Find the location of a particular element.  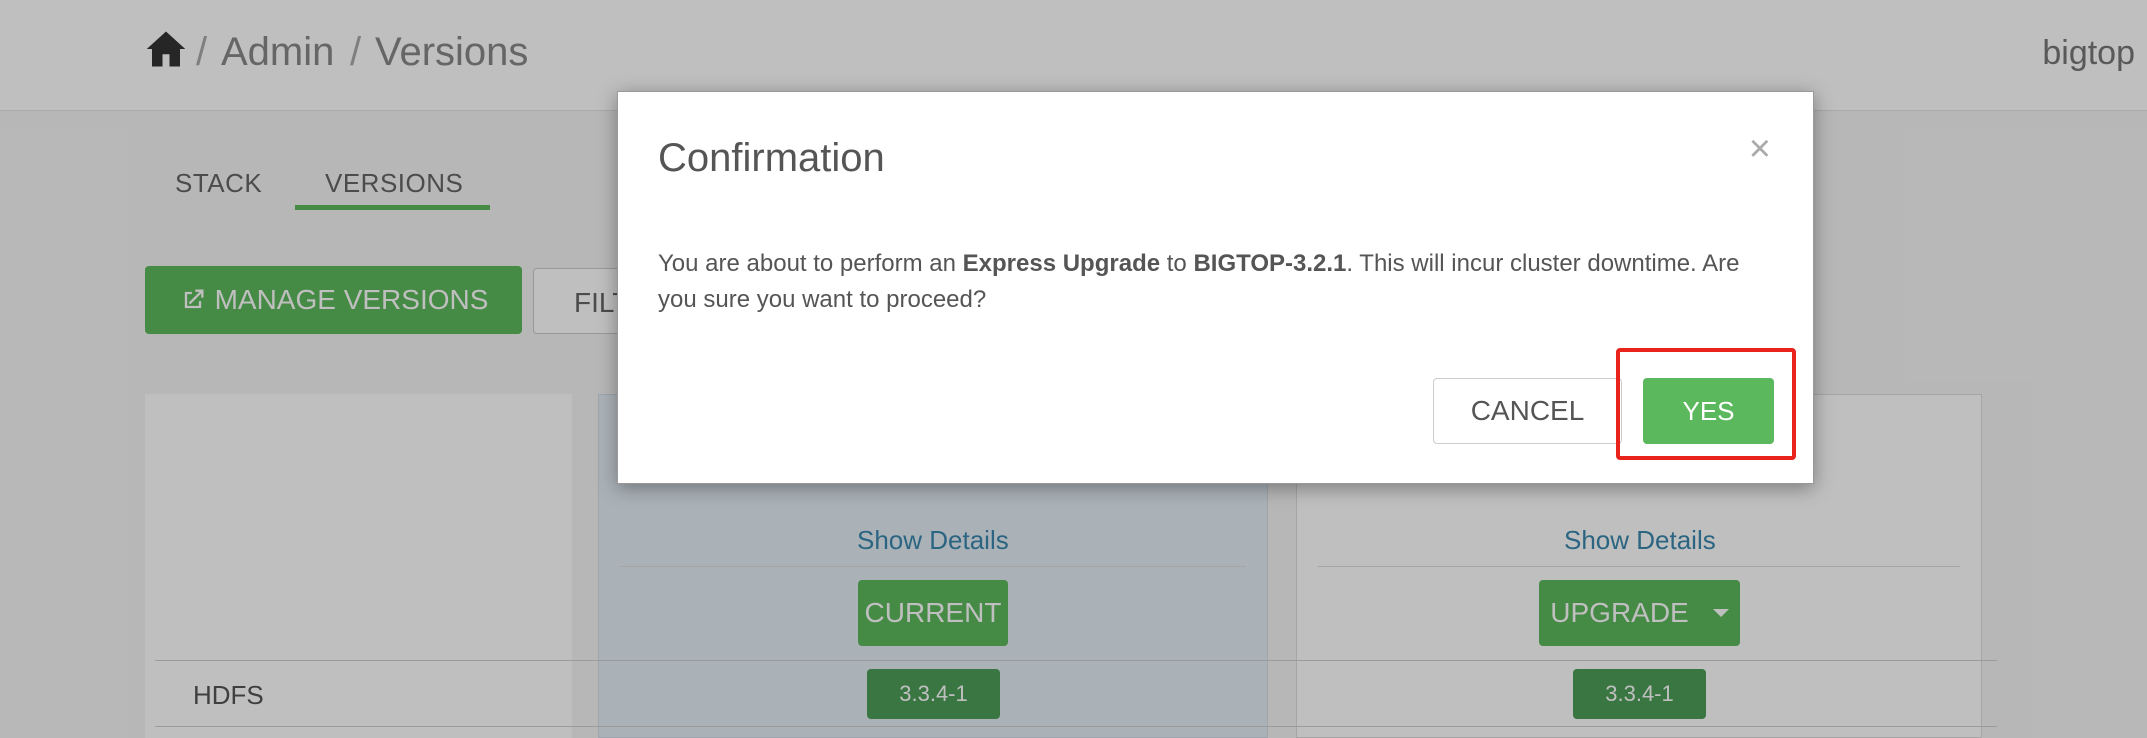

target-version: BIGTOP-3.2.1 is located at coordinates (1270, 263).